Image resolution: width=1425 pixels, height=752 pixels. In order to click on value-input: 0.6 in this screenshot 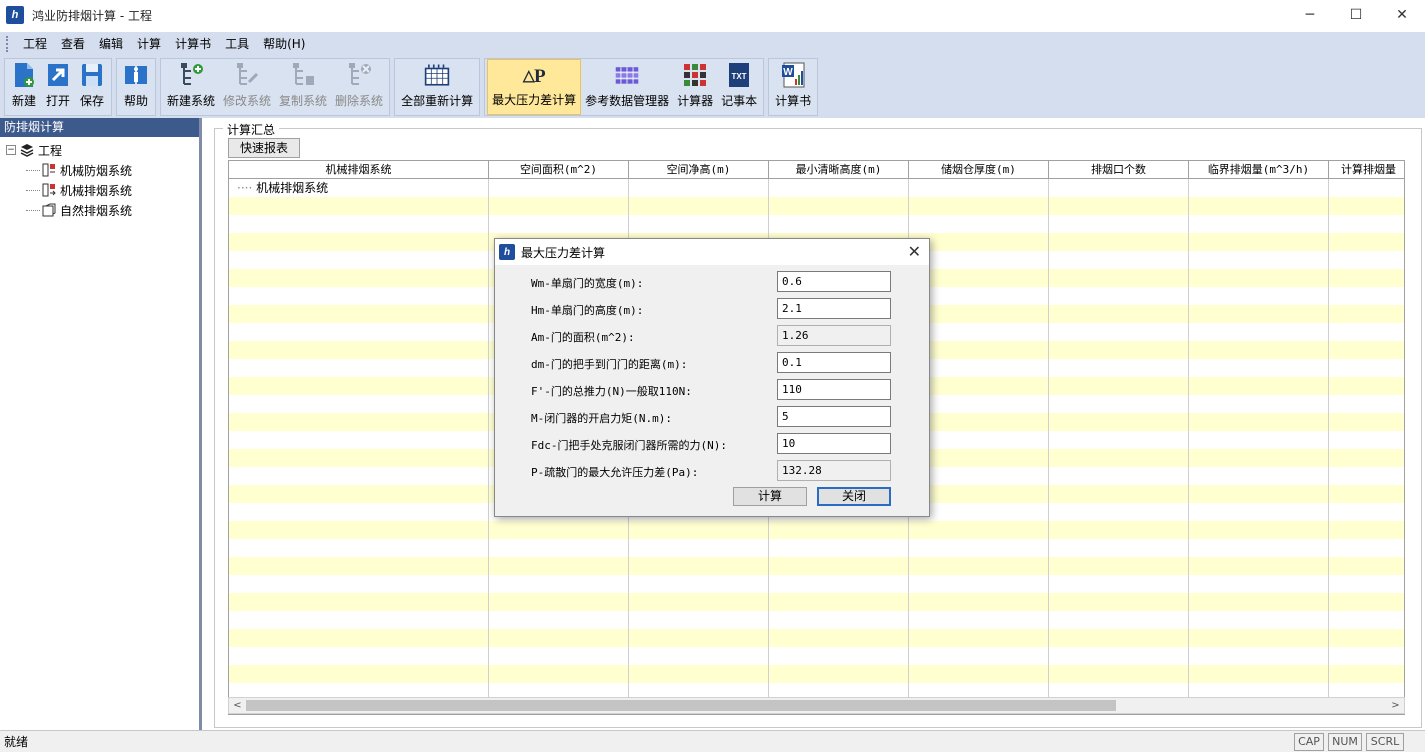, I will do `click(834, 281)`.